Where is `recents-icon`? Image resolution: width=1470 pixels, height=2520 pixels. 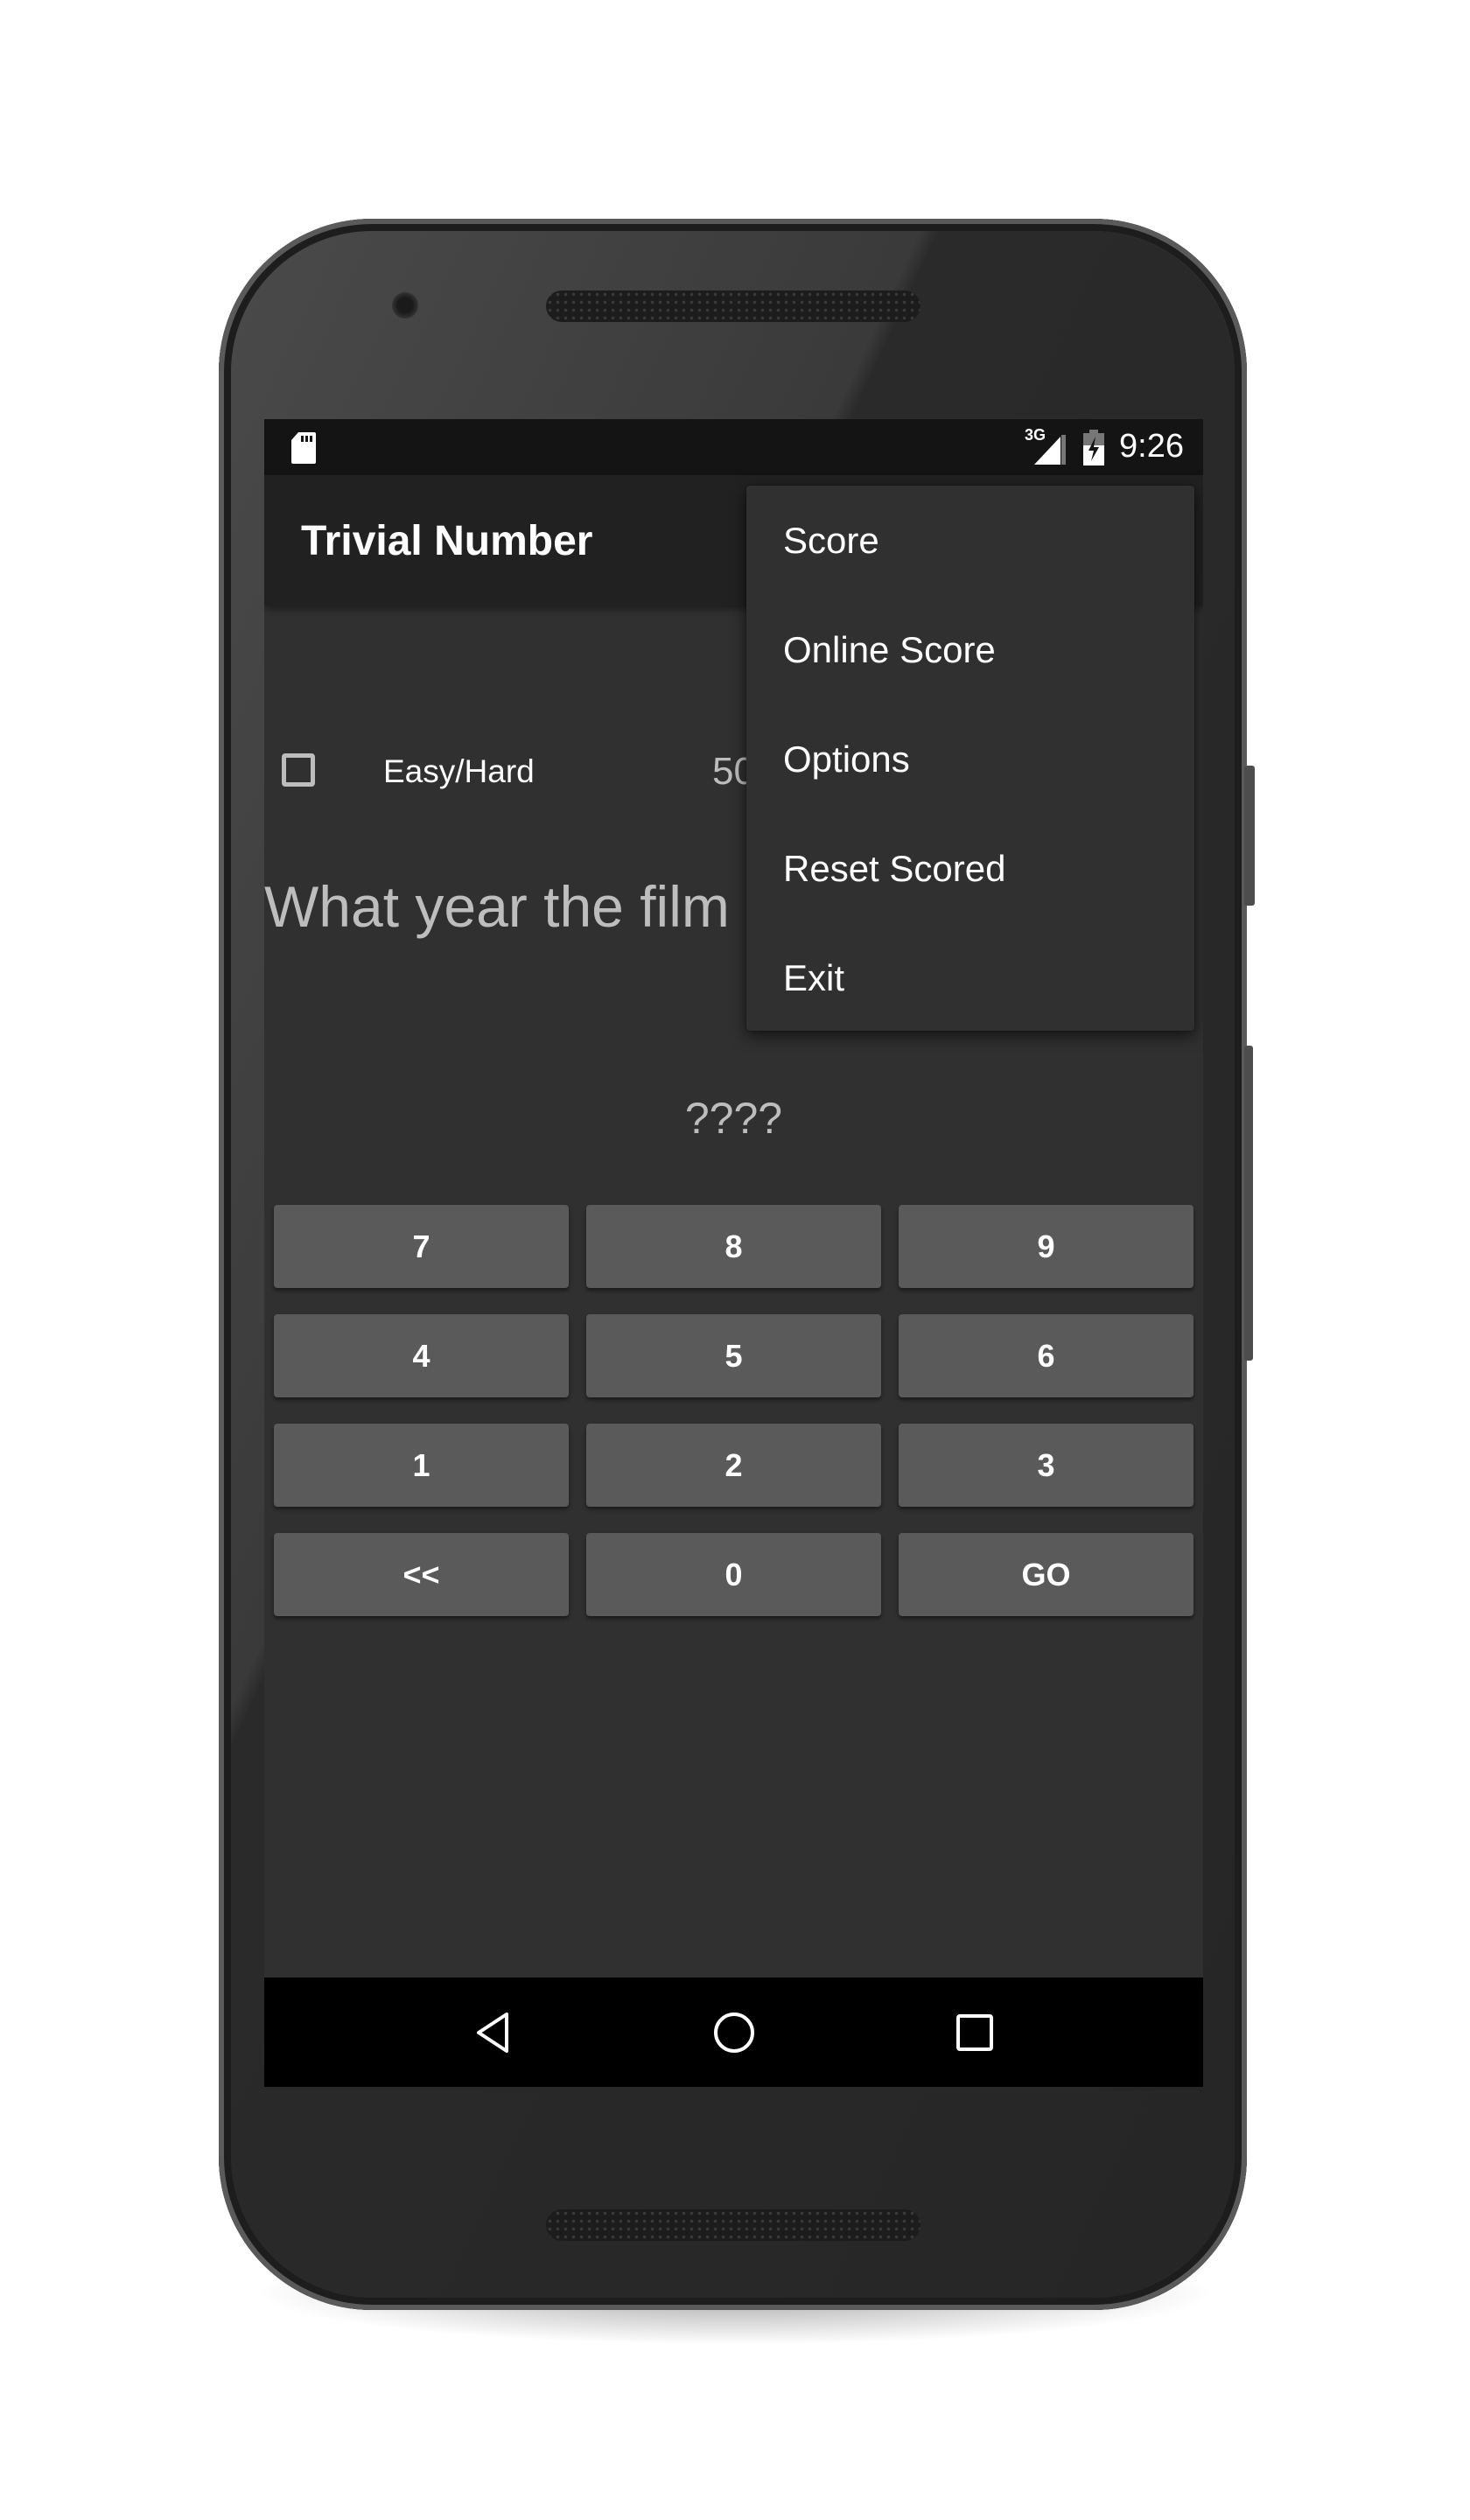
recents-icon is located at coordinates (975, 2032).